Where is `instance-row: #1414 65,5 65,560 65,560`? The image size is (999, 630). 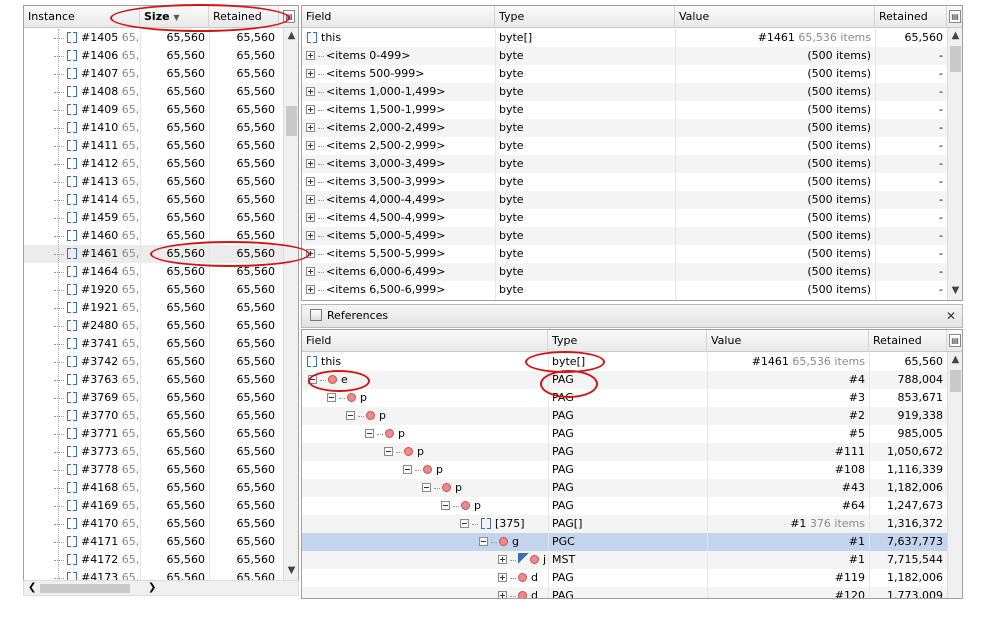 instance-row: #1414 65,5 65,560 65,560 is located at coordinates (153, 200).